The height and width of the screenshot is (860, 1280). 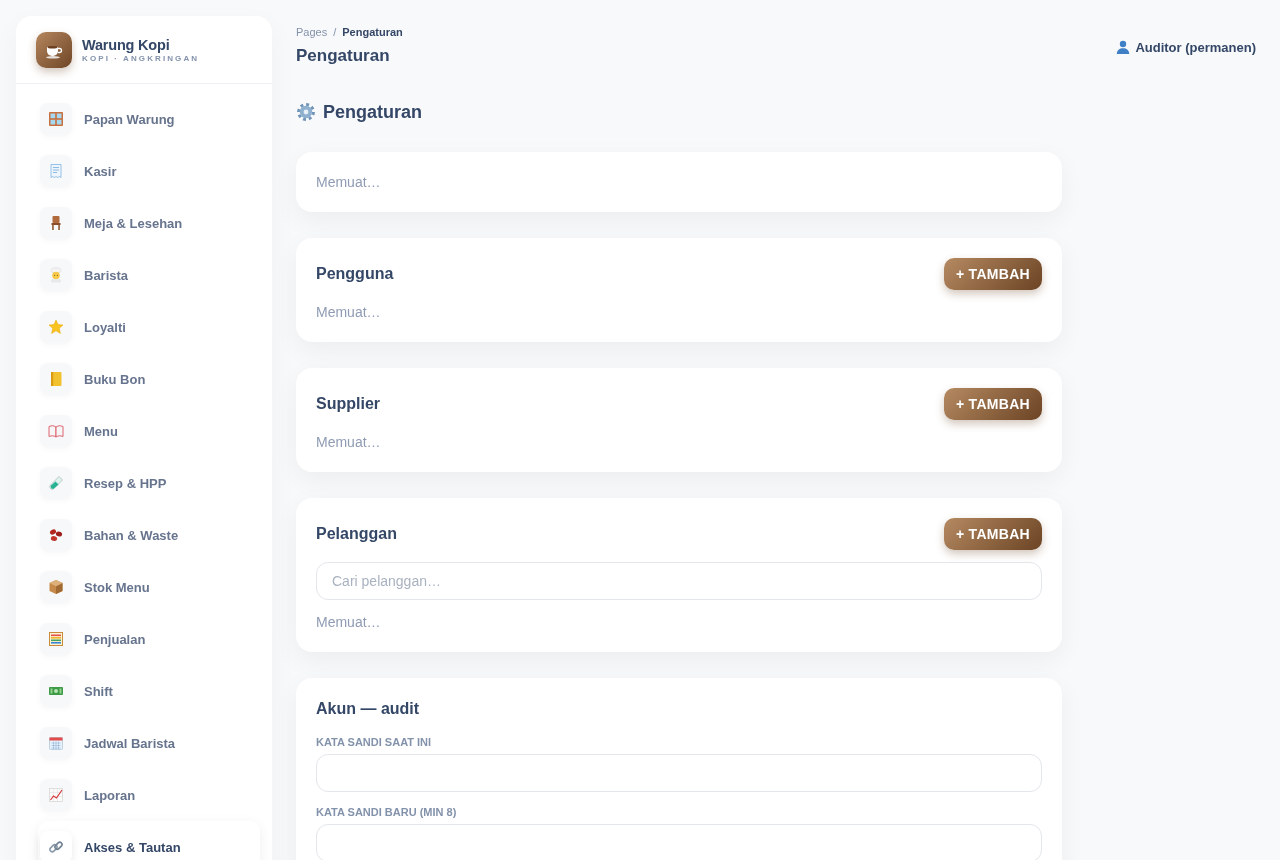 I want to click on sidebar-item: Laporan, so click(x=149, y=795).